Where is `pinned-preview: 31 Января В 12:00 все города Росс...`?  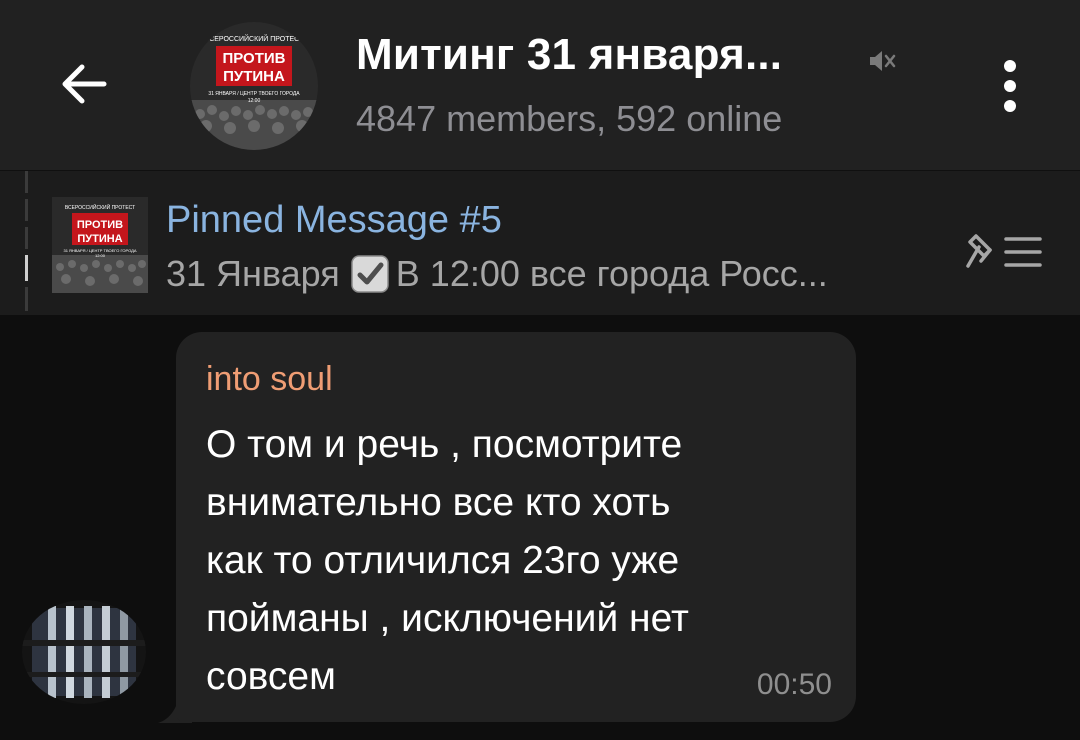
pinned-preview: 31 Января В 12:00 все города Росс... is located at coordinates (497, 274).